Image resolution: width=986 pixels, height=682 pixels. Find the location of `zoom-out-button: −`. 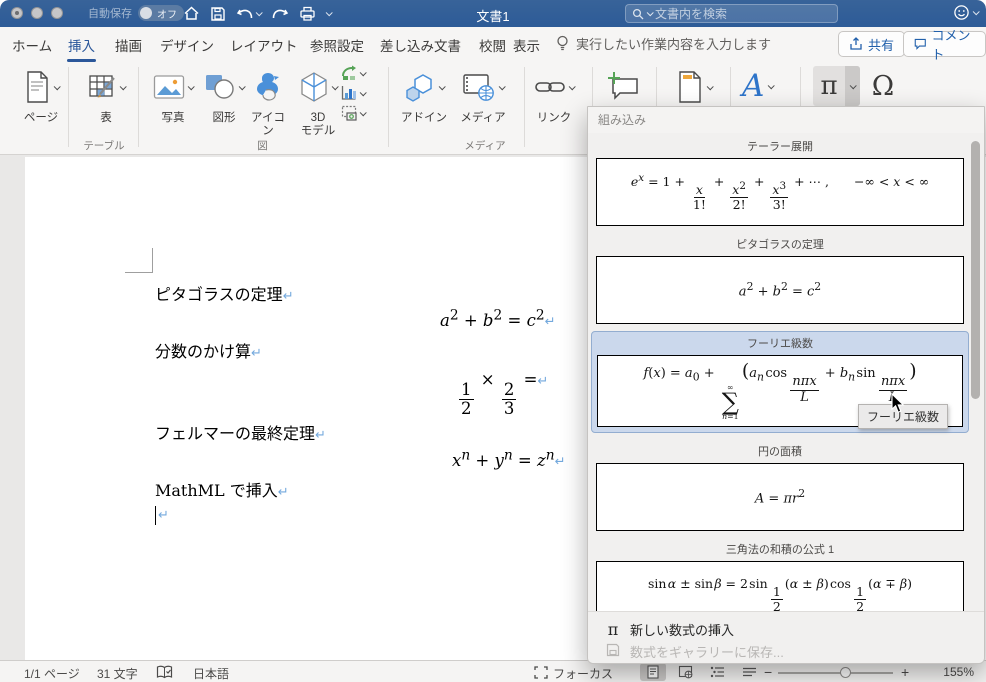

zoom-out-button: − is located at coordinates (768, 672).